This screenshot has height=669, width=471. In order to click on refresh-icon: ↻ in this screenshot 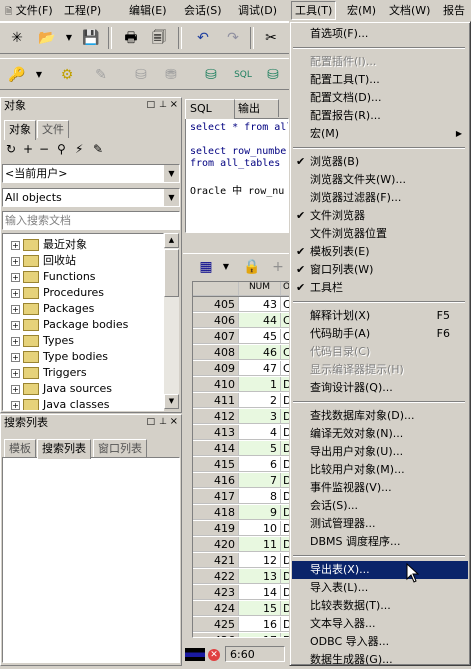, I will do `click(11, 149)`.